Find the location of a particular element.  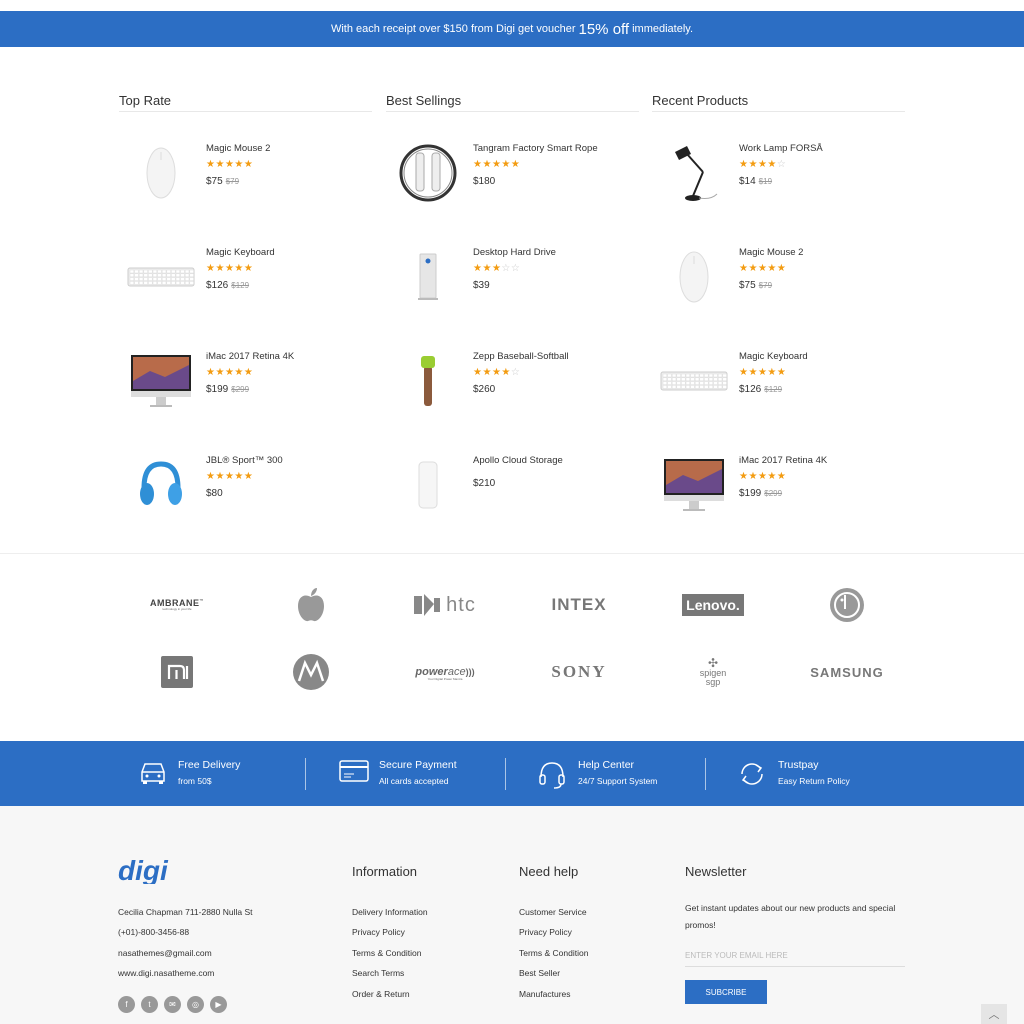

email-icon: ✉ is located at coordinates (172, 1004).